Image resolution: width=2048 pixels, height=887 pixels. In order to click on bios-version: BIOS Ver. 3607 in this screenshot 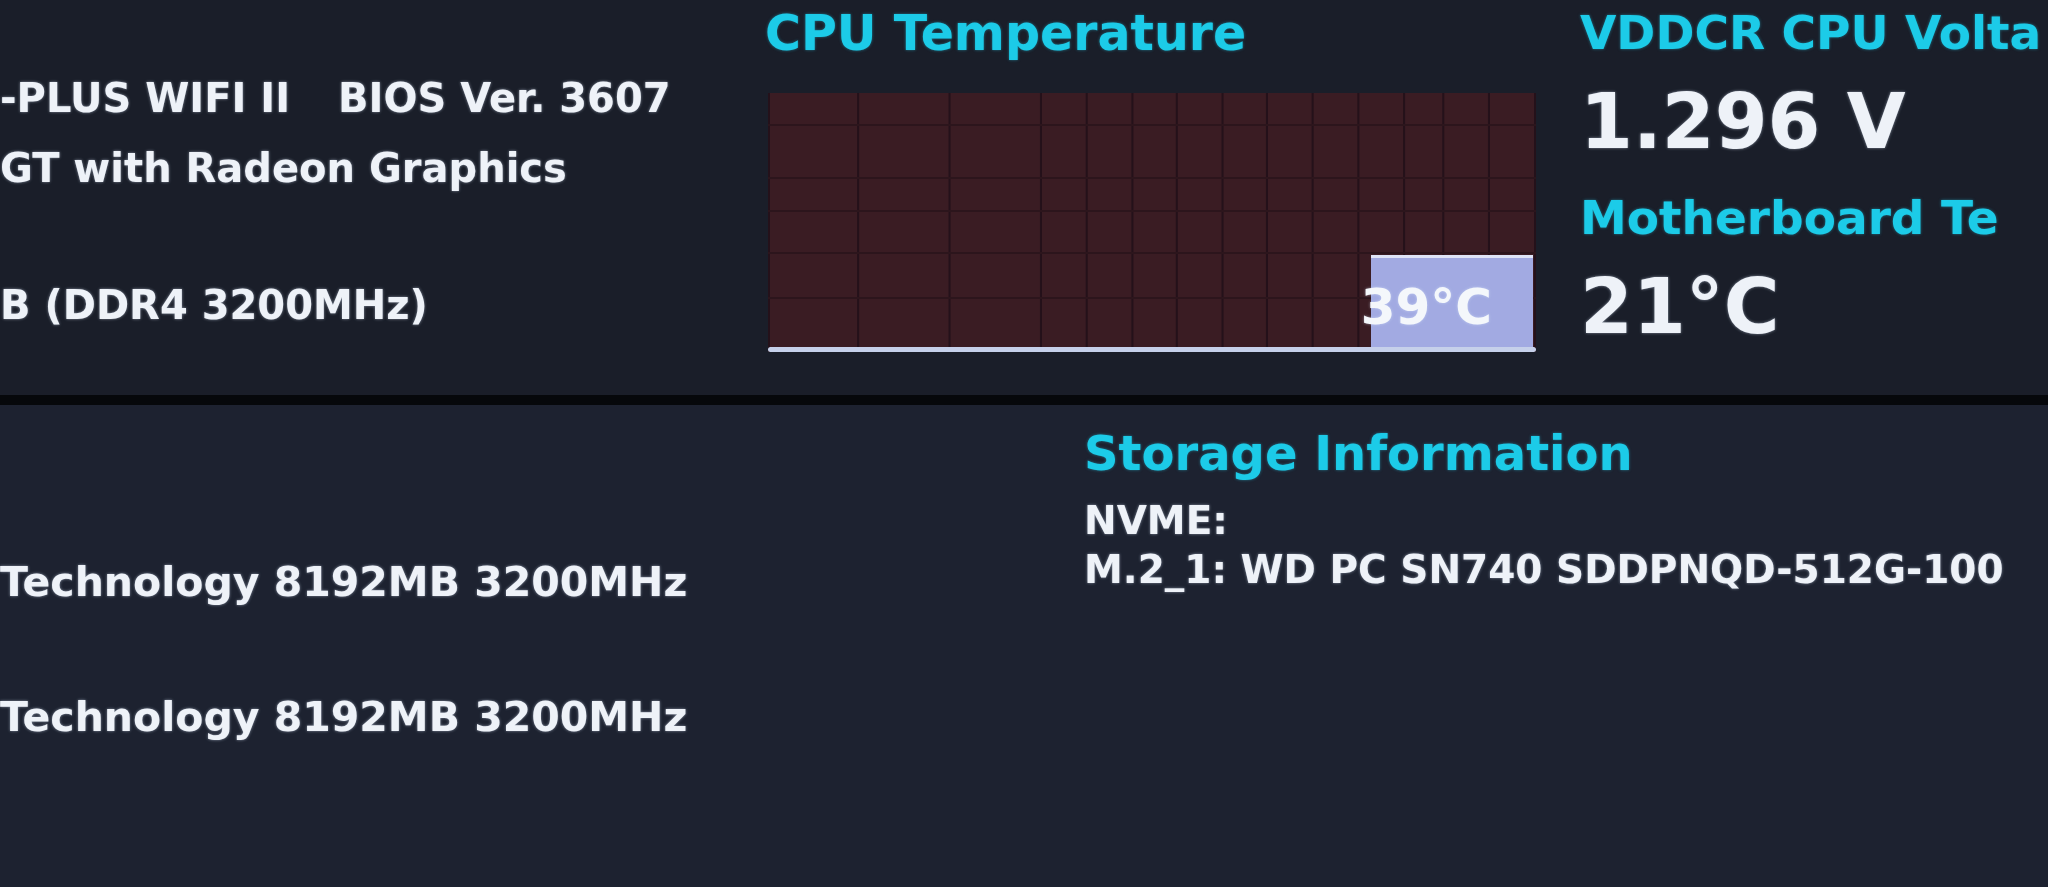, I will do `click(504, 98)`.